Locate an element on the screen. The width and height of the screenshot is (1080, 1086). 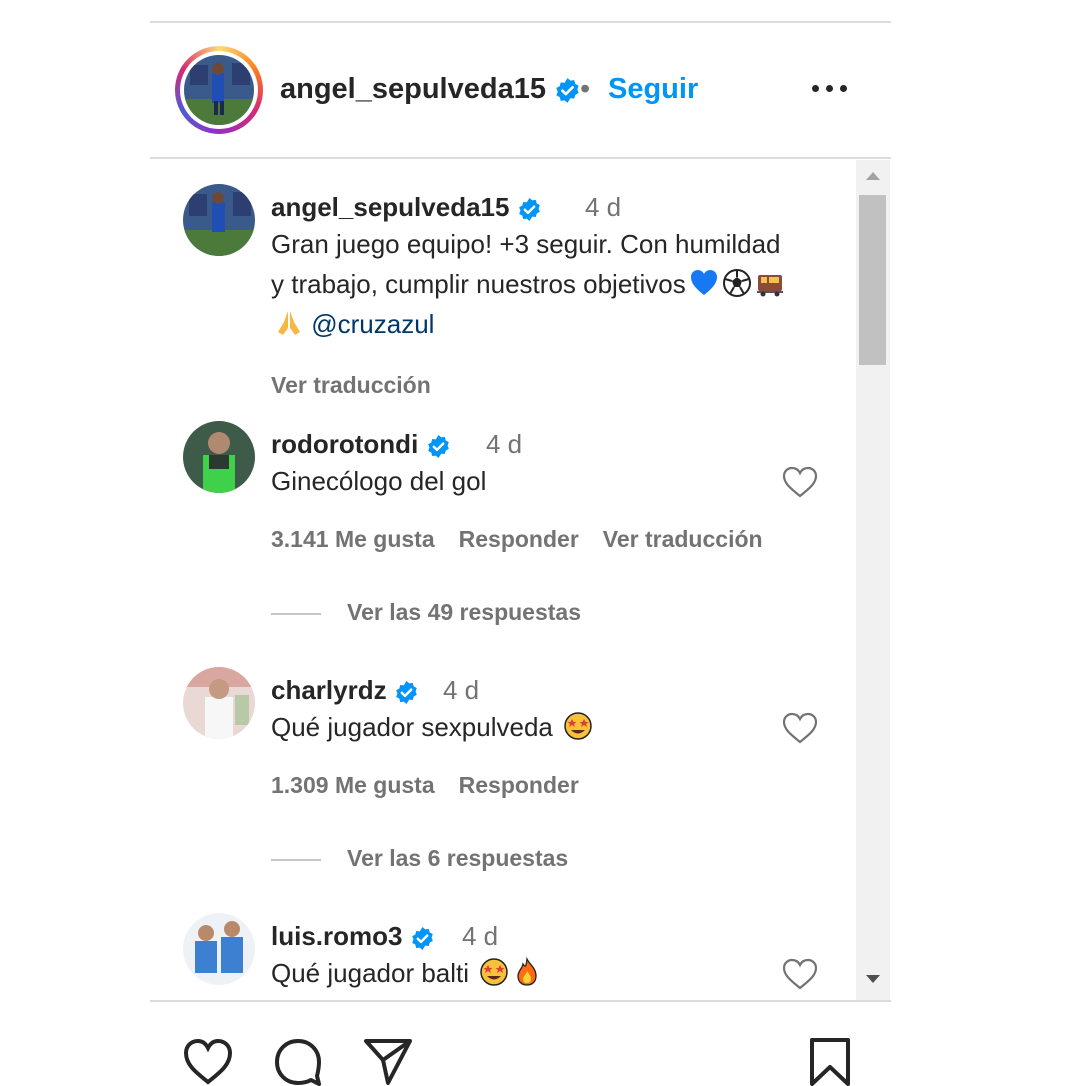
post-header: angel_sepulveda15 • Seguir is located at coordinates (520, 91).